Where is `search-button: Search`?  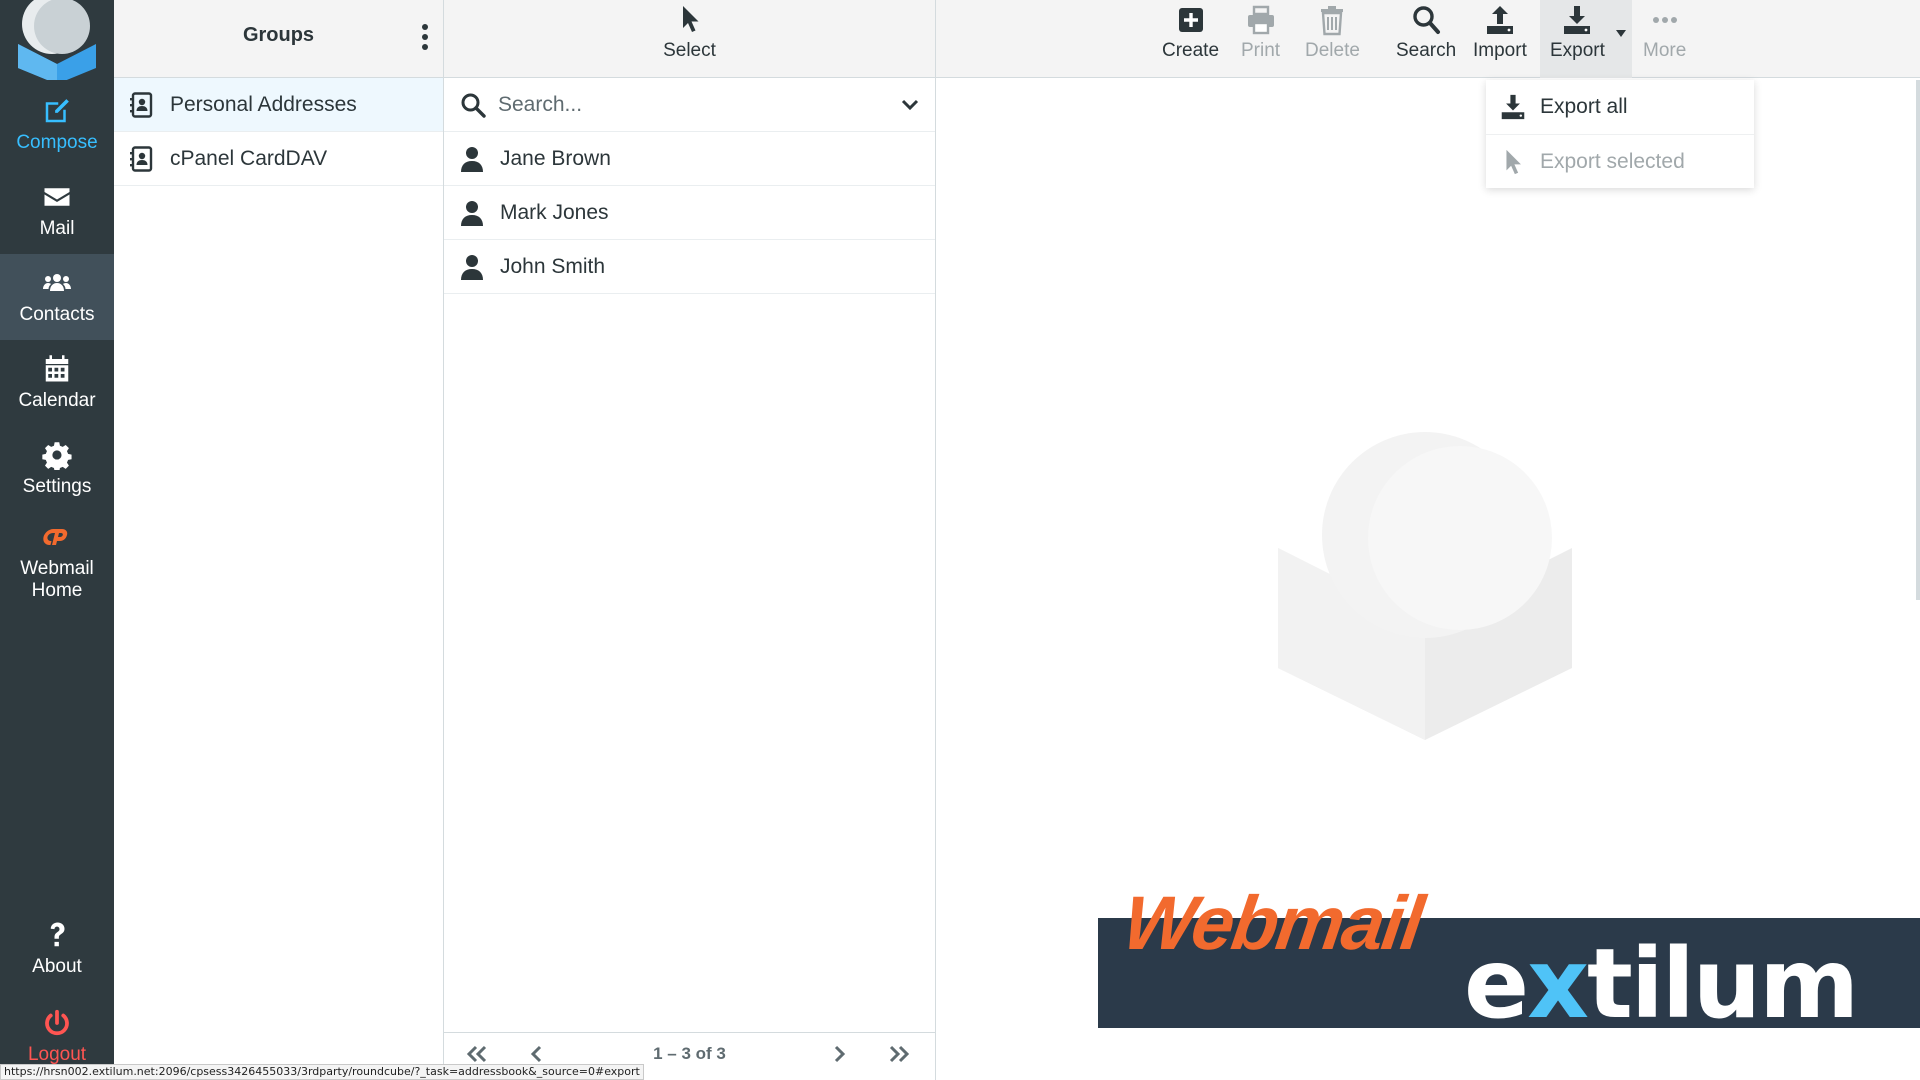 search-button: Search is located at coordinates (1426, 33).